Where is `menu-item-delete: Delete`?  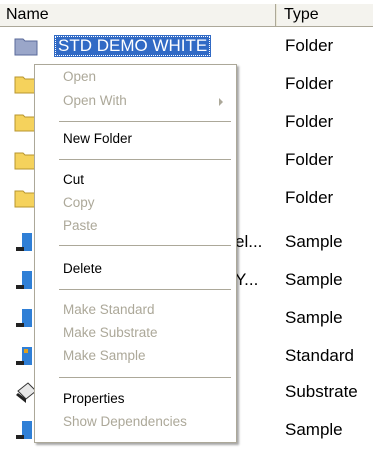
menu-item-delete: Delete is located at coordinates (135, 269).